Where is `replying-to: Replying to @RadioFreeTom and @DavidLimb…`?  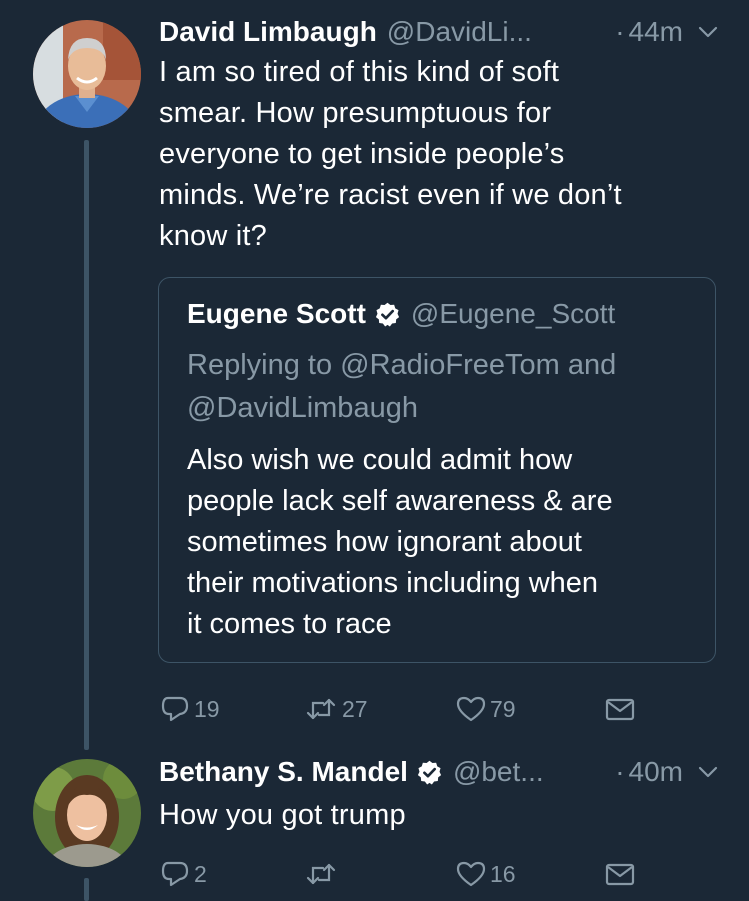
replying-to: Replying to @RadioFreeTom and @DavidLimb… is located at coordinates (437, 387).